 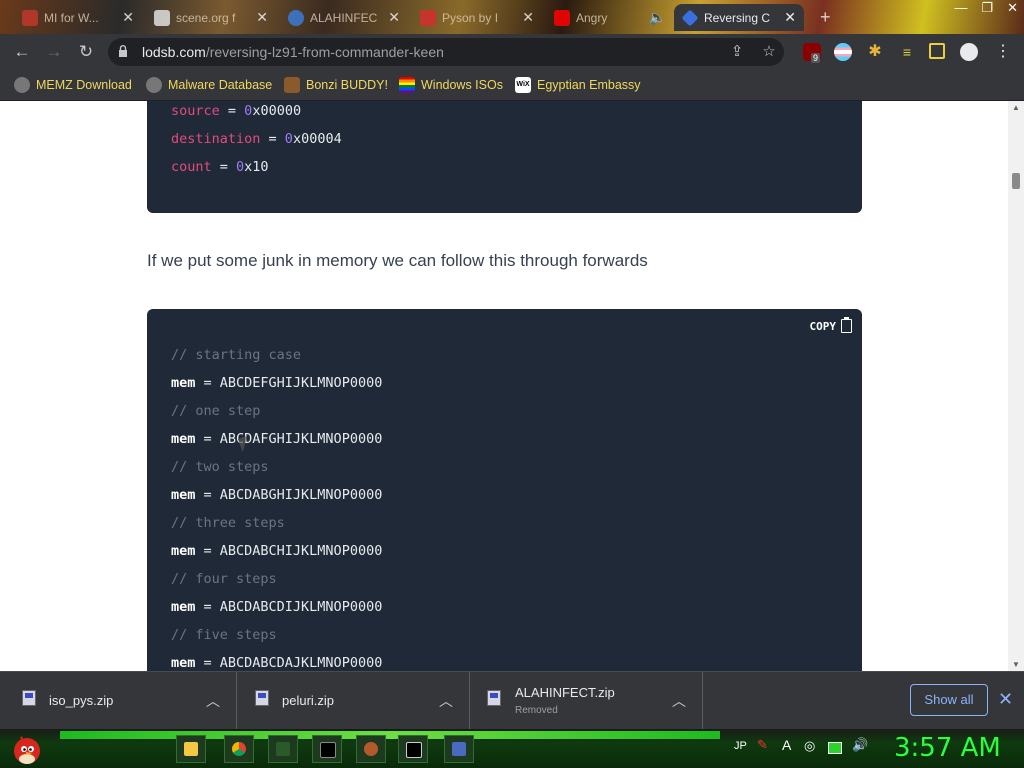 I want to click on code-value: = ABCDAFGHIJKLMNOP0000, so click(x=289, y=439).